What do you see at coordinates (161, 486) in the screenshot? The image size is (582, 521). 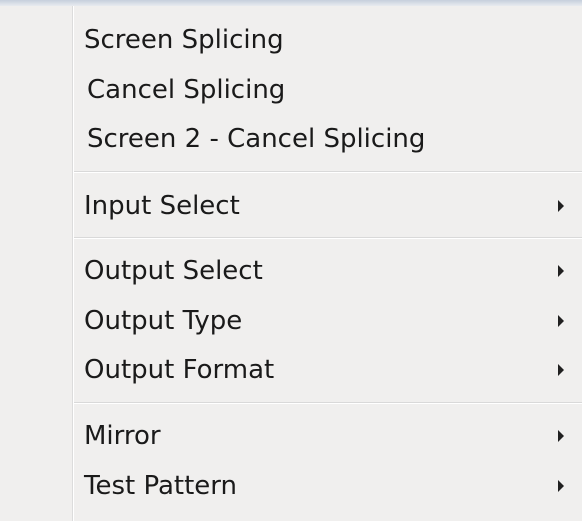 I see `menu-item-label: Test Pattern` at bounding box center [161, 486].